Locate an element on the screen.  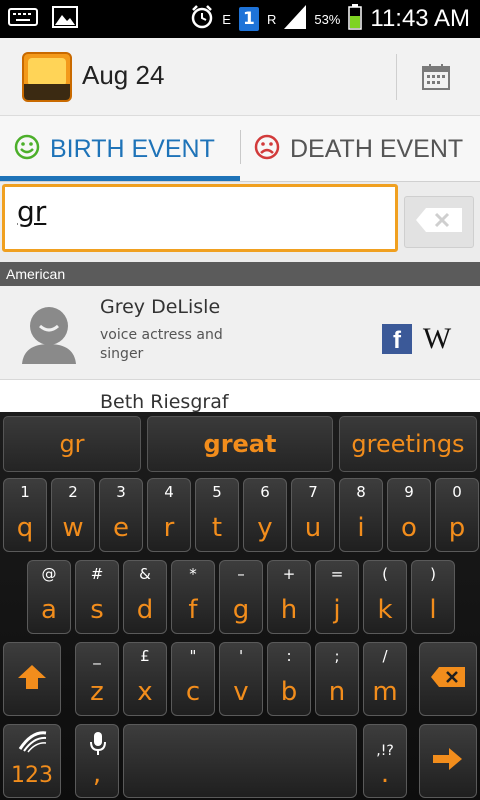
key-b: :b is located at coordinates (289, 679).